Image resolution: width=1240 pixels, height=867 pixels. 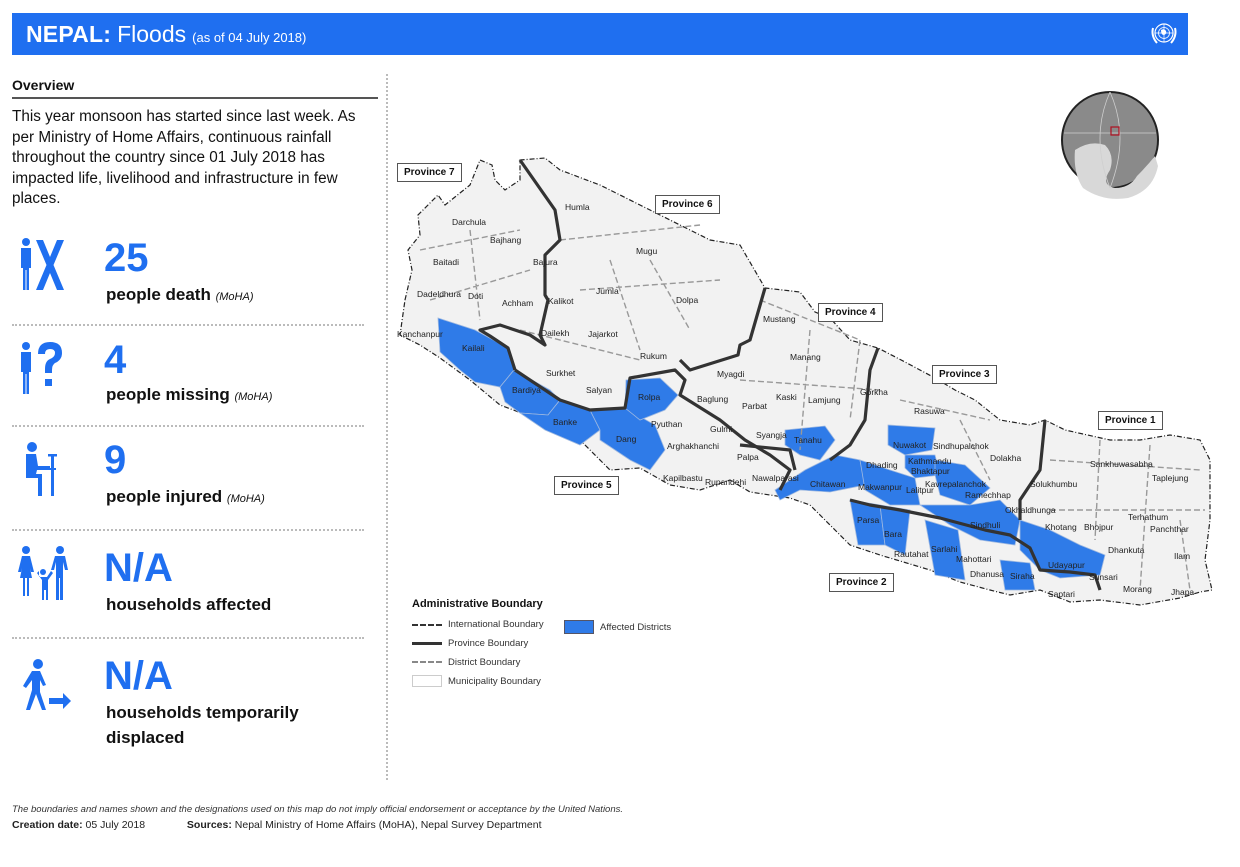 I want to click on district-label: Nuwakot, so click(x=910, y=445).